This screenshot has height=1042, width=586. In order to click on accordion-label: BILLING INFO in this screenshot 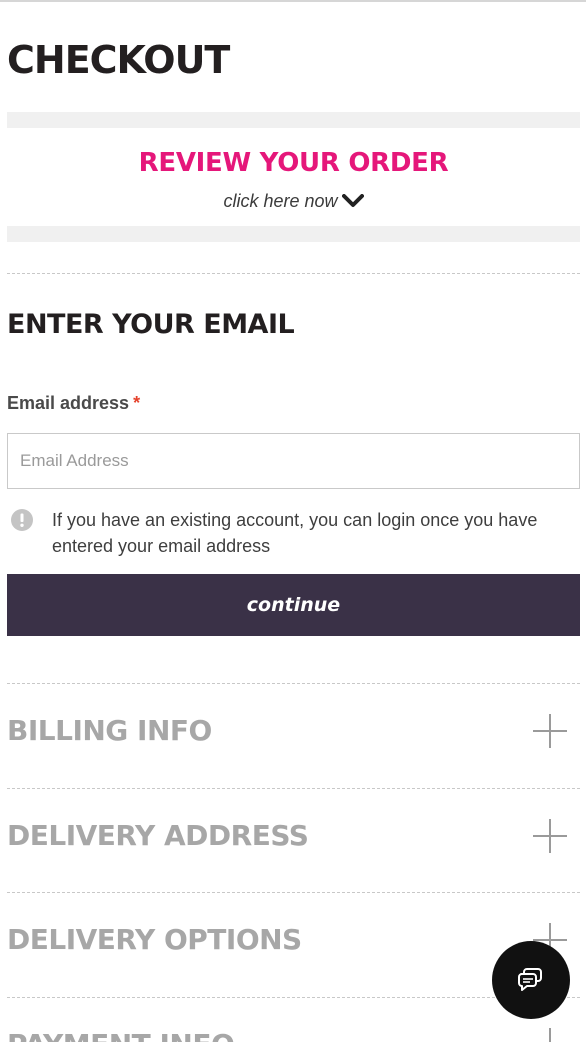, I will do `click(109, 730)`.